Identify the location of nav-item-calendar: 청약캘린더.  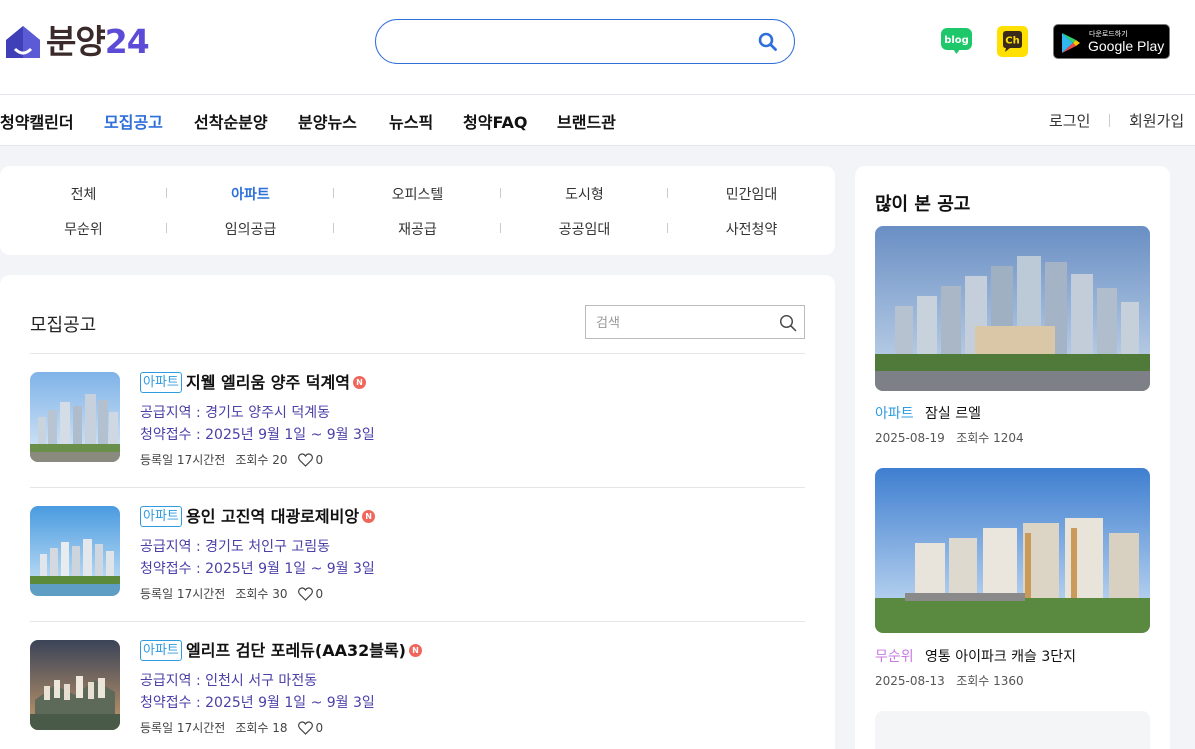
(37, 121).